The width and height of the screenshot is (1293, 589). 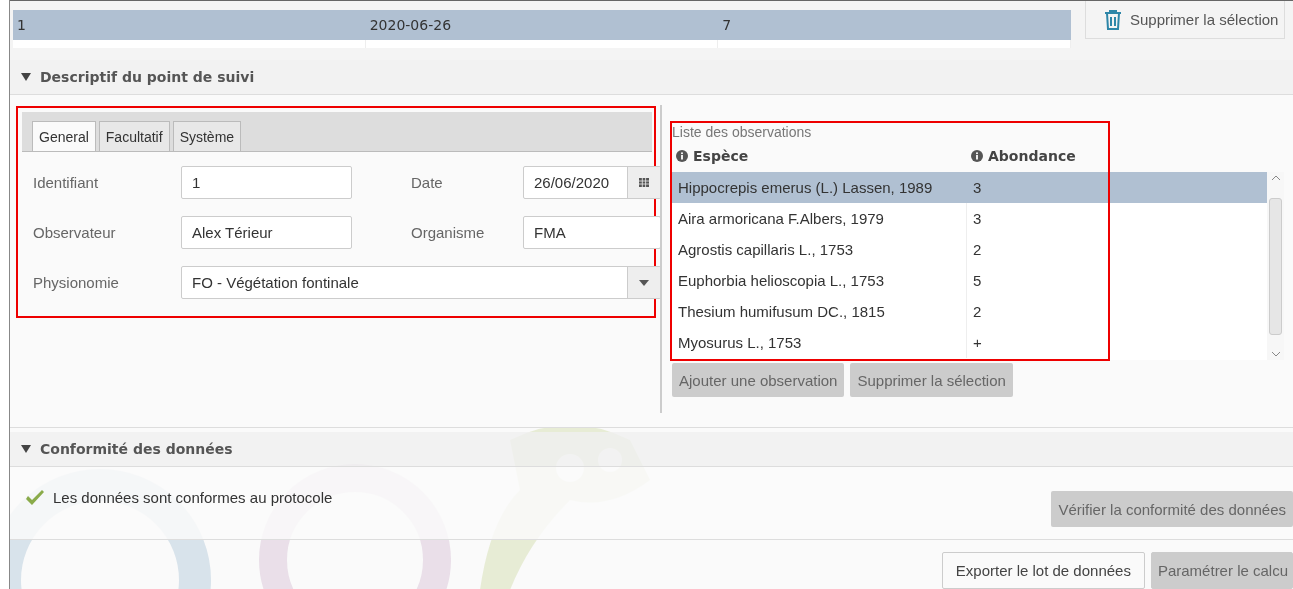 I want to click on tab: Facultatif, so click(x=134, y=136).